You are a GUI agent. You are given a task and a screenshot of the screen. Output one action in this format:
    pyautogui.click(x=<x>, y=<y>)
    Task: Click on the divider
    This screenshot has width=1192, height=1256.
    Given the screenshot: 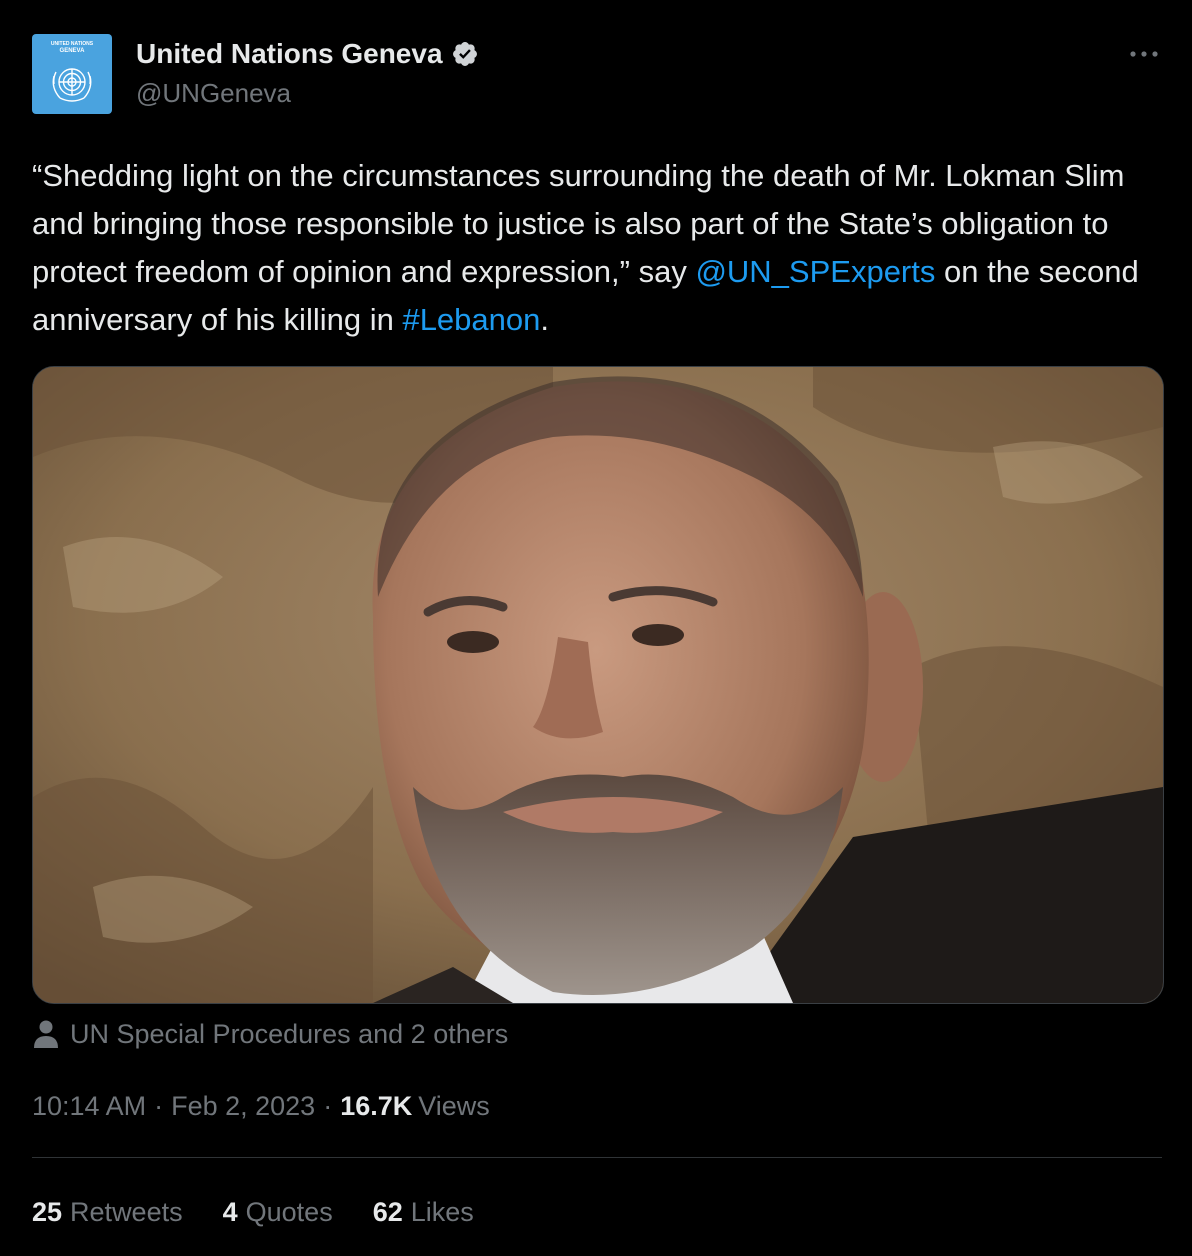 What is the action you would take?
    pyautogui.click(x=597, y=1157)
    